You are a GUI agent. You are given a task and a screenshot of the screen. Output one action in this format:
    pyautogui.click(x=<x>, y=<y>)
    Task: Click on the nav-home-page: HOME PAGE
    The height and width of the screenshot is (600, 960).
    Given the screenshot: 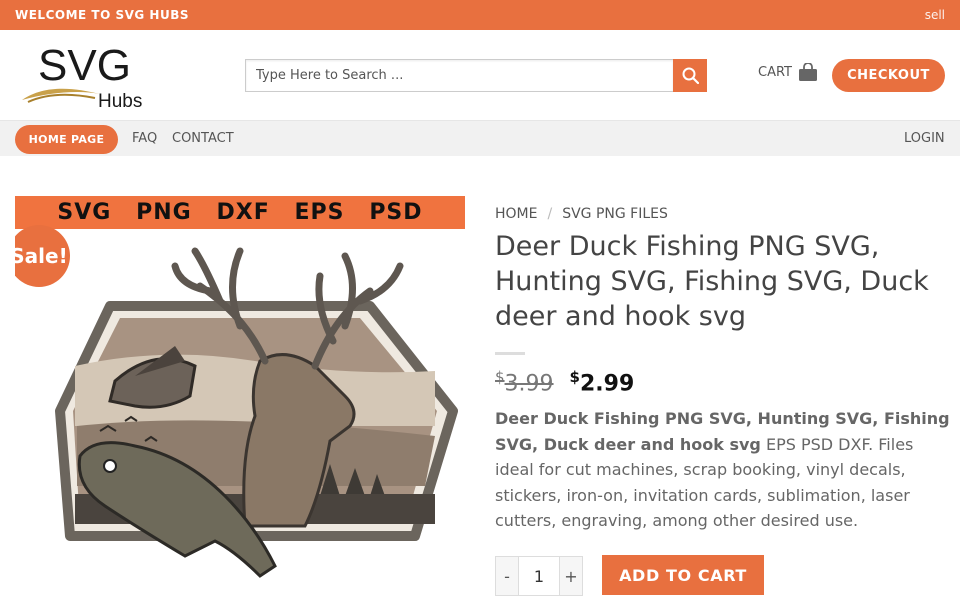 What is the action you would take?
    pyautogui.click(x=66, y=139)
    